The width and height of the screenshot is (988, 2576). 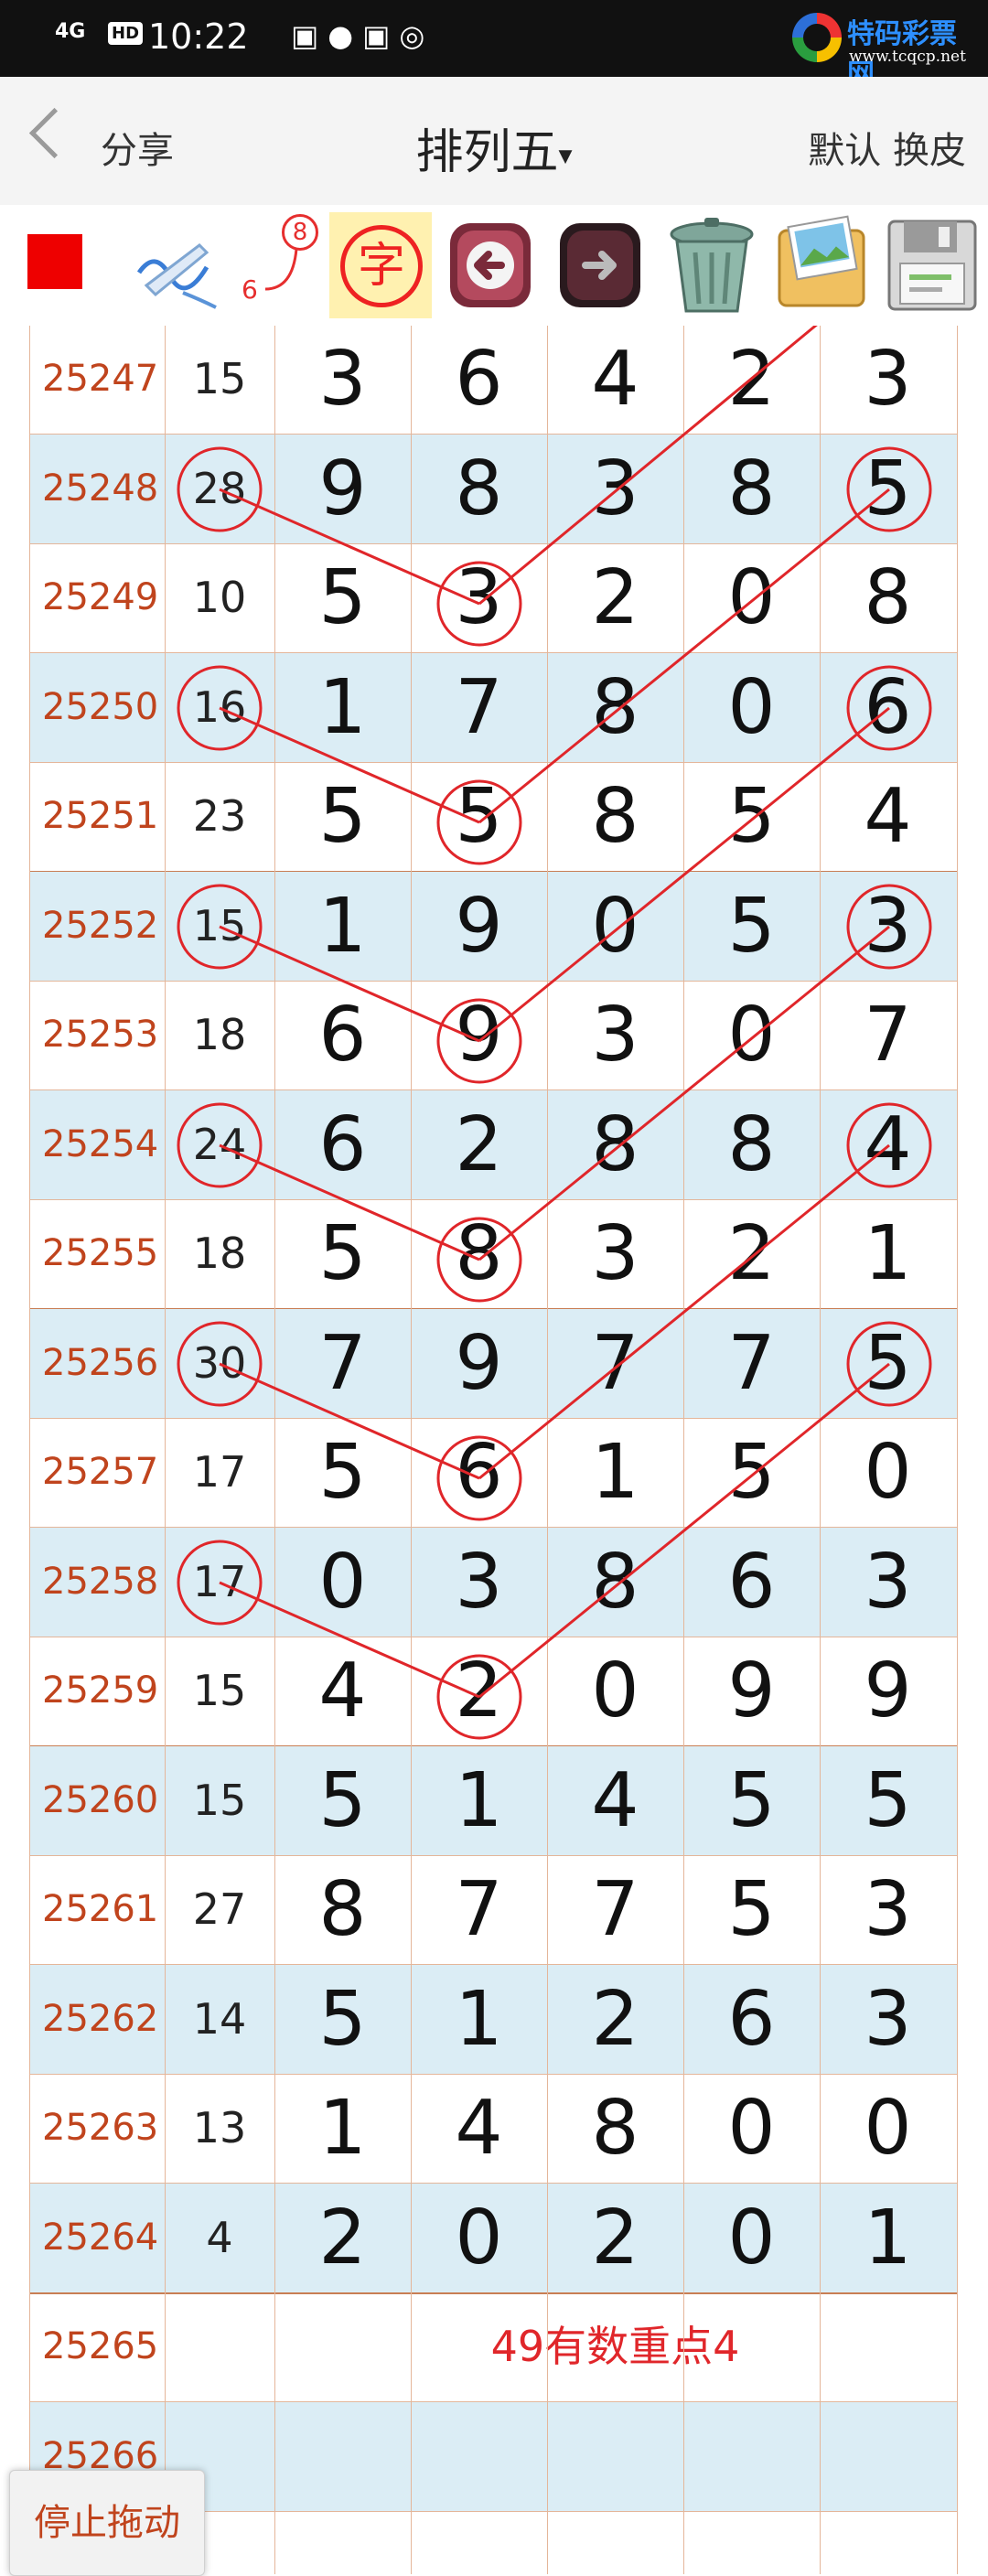 I want to click on table-row: 25259 15 4 2 0 9 9, so click(x=493, y=1692).